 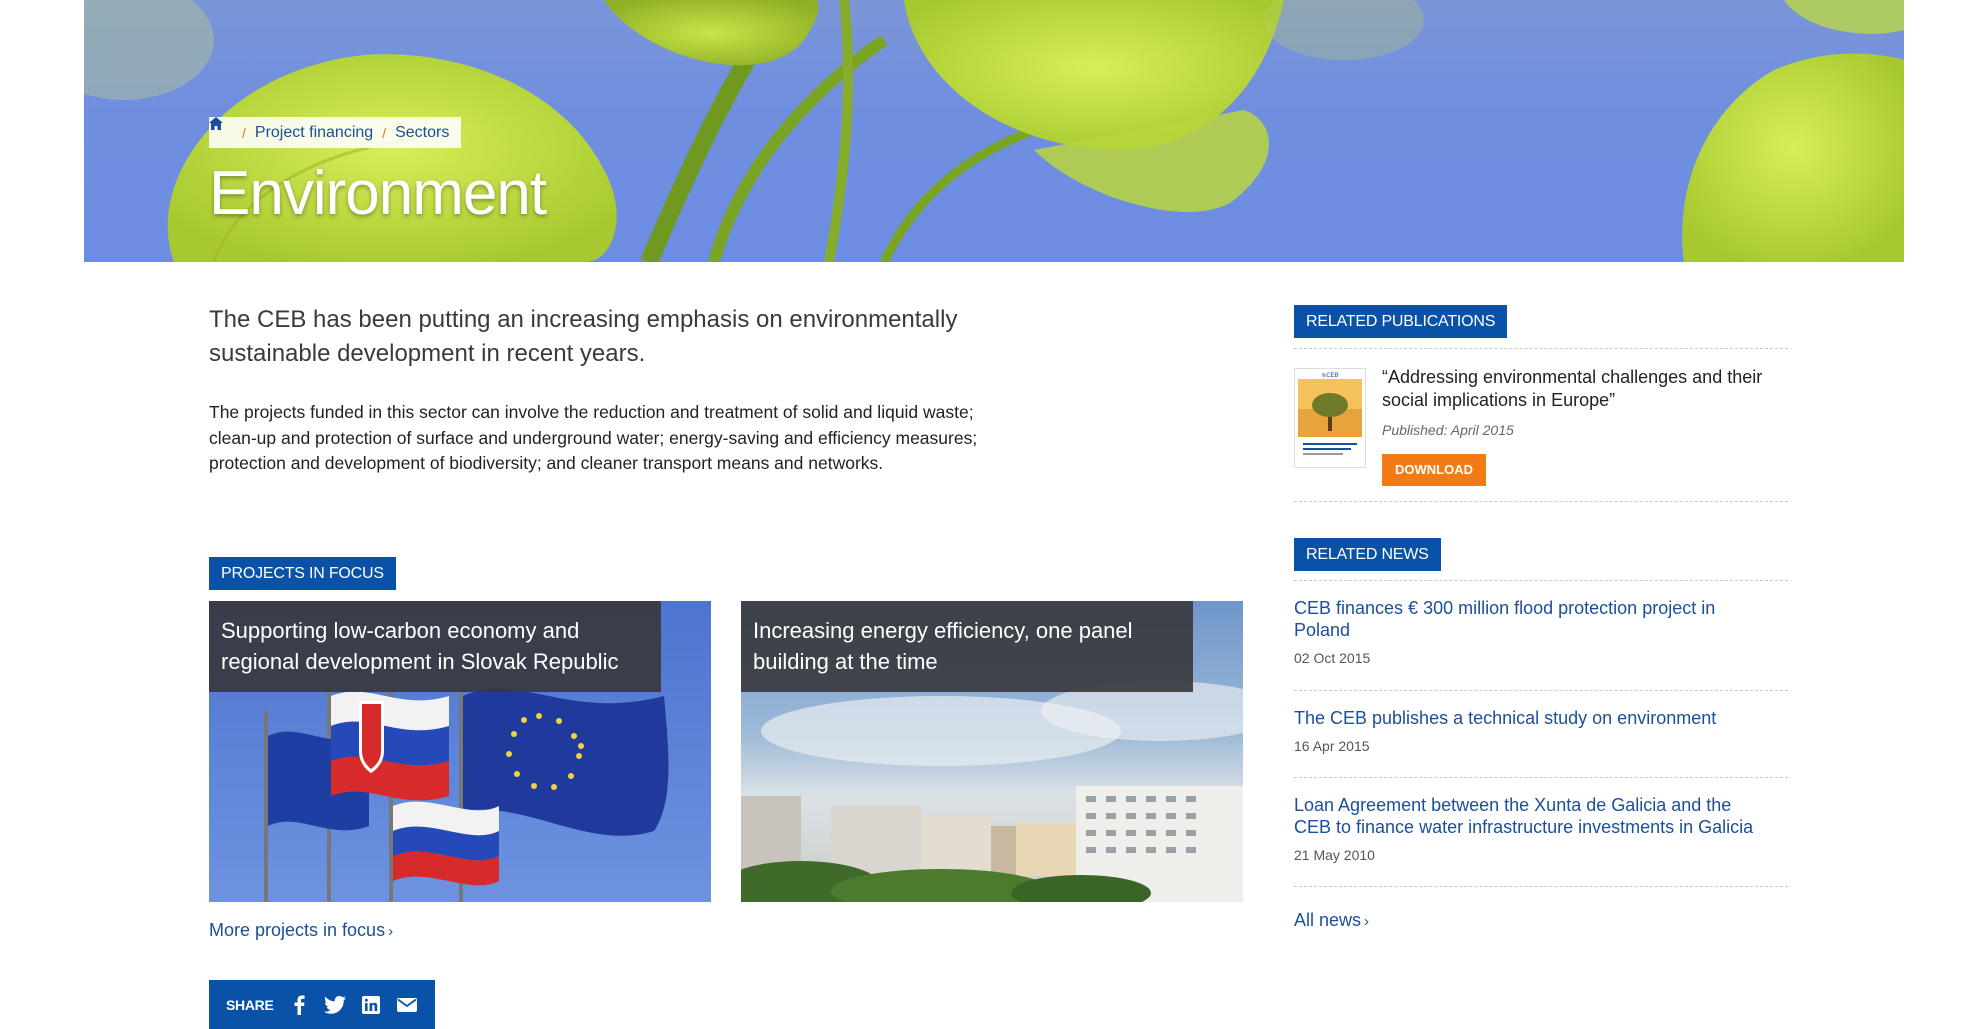 What do you see at coordinates (334, 1005) in the screenshot?
I see `twitter-icon` at bounding box center [334, 1005].